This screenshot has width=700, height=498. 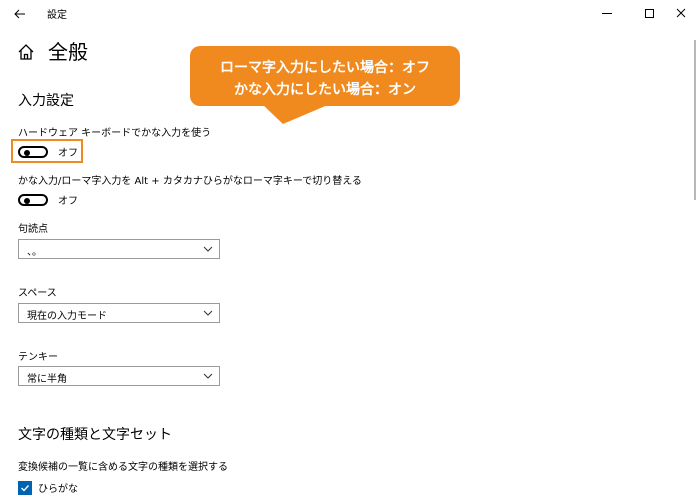 What do you see at coordinates (695, 120) in the screenshot?
I see `vertical-scrollbar` at bounding box center [695, 120].